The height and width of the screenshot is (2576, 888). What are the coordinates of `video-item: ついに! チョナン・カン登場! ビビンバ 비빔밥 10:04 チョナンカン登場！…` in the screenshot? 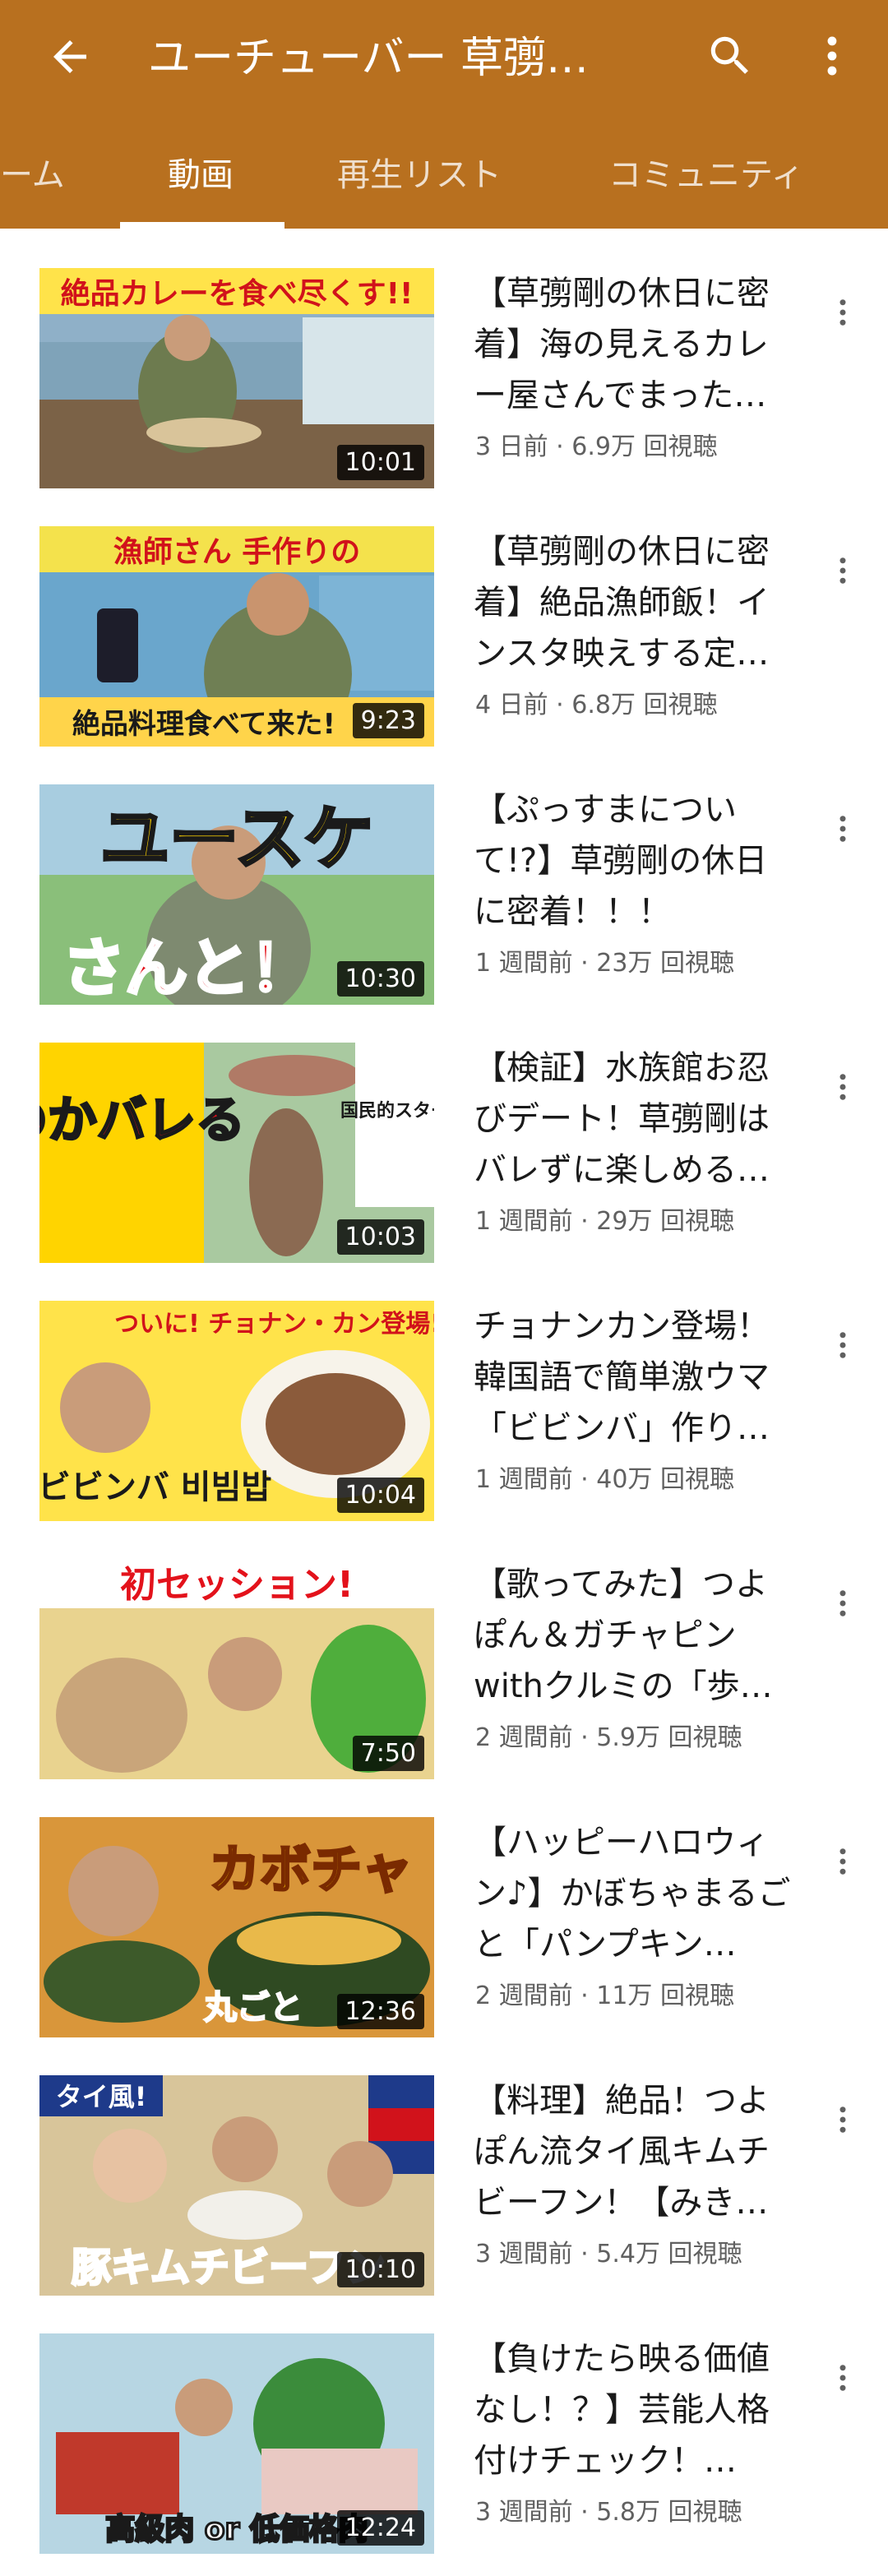 It's located at (444, 1402).